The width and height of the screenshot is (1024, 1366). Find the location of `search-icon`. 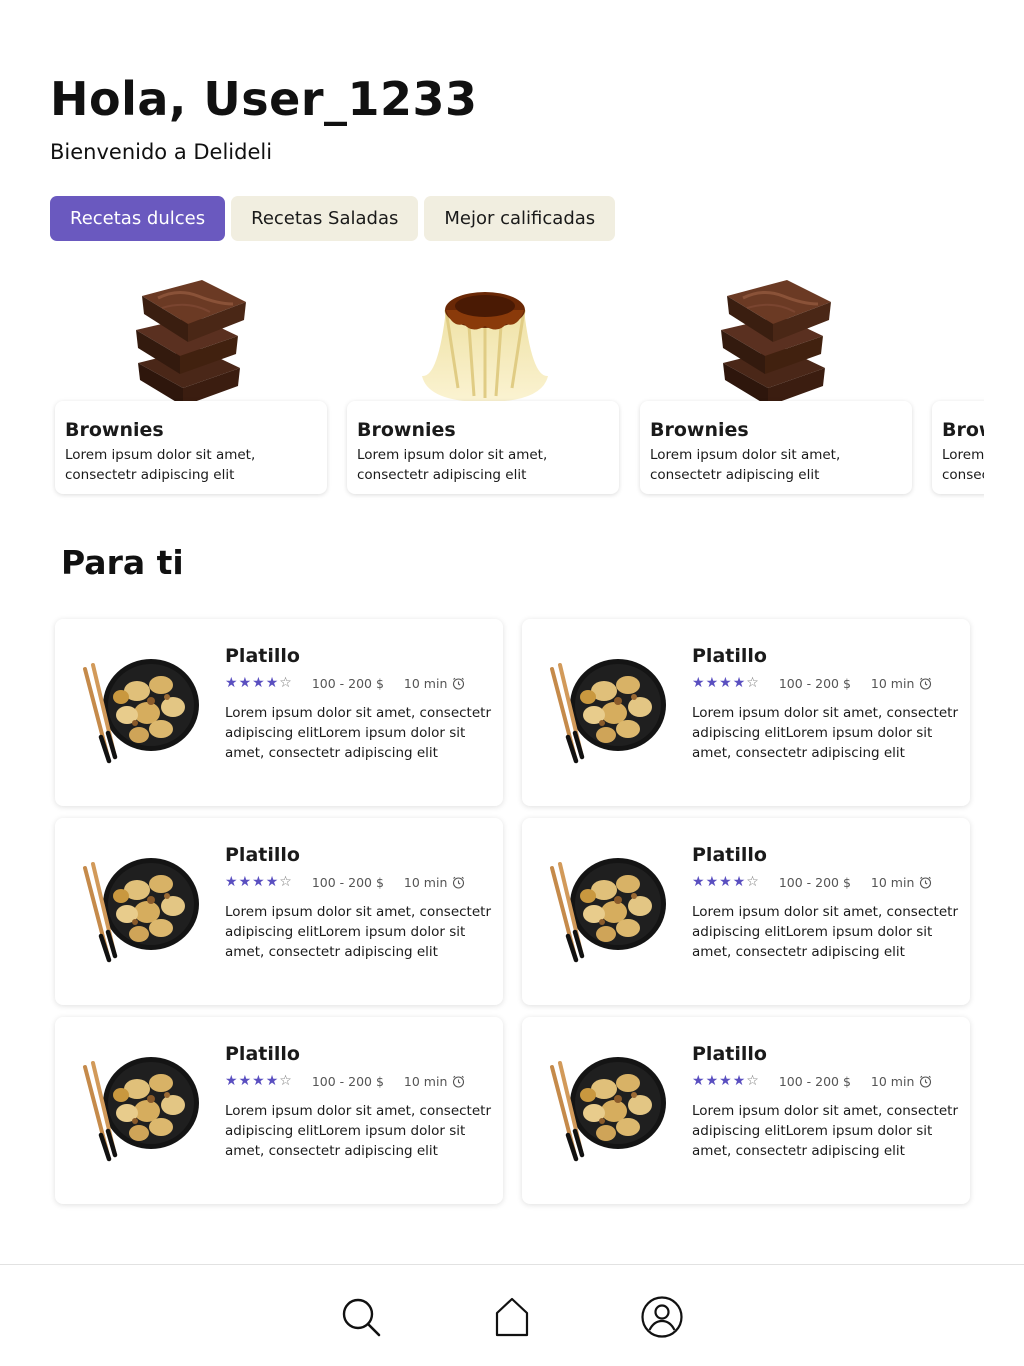

search-icon is located at coordinates (361, 1317).